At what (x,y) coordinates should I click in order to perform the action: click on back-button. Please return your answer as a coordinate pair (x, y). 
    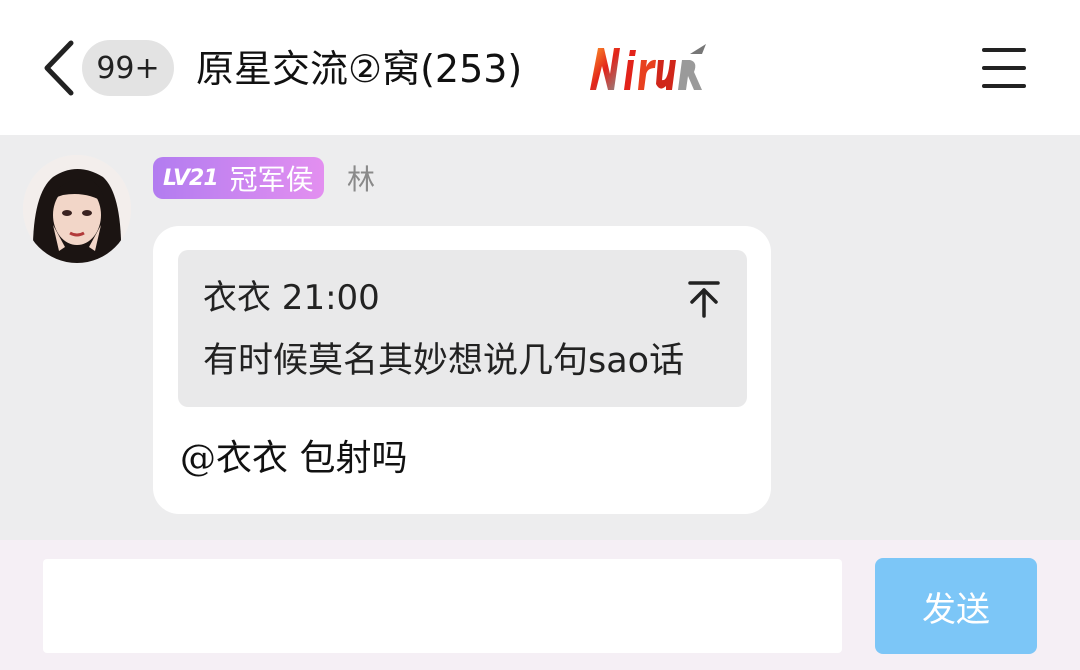
    Looking at the image, I should click on (58, 68).